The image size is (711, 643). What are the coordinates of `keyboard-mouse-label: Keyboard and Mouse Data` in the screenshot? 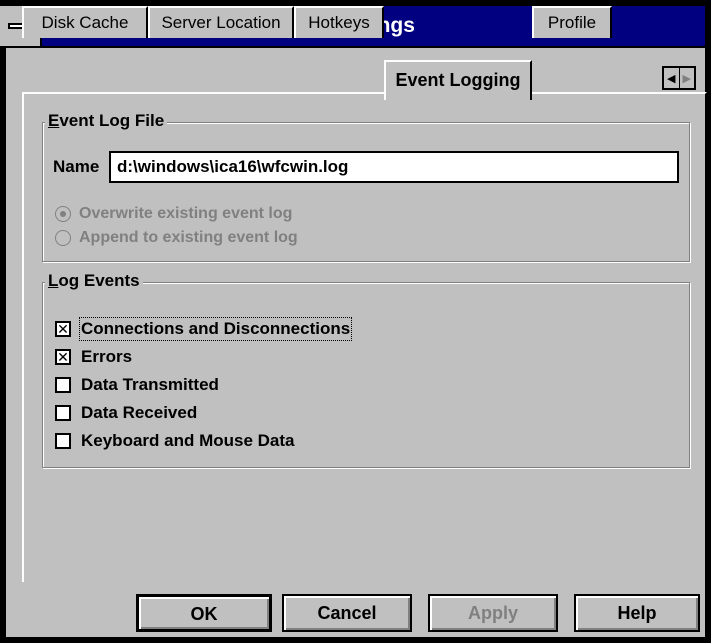 It's located at (188, 440).